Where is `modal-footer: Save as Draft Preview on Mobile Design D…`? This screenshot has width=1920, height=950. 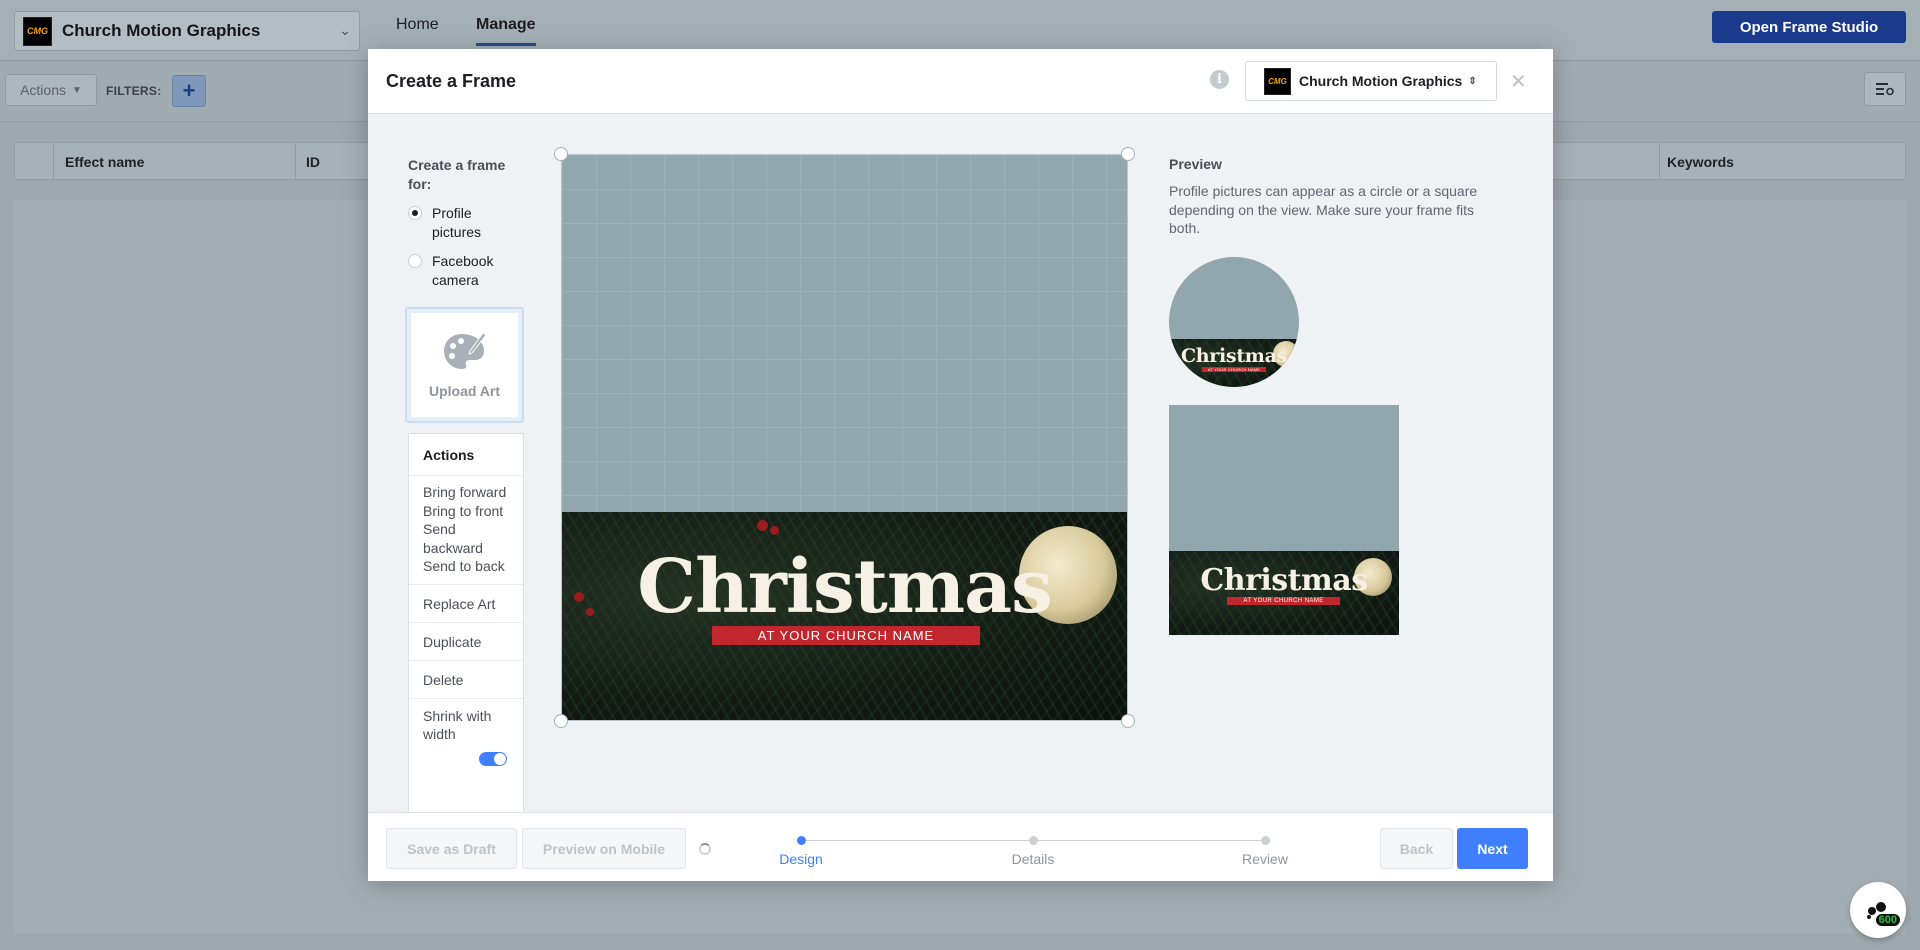 modal-footer: Save as Draft Preview on Mobile Design D… is located at coordinates (960, 846).